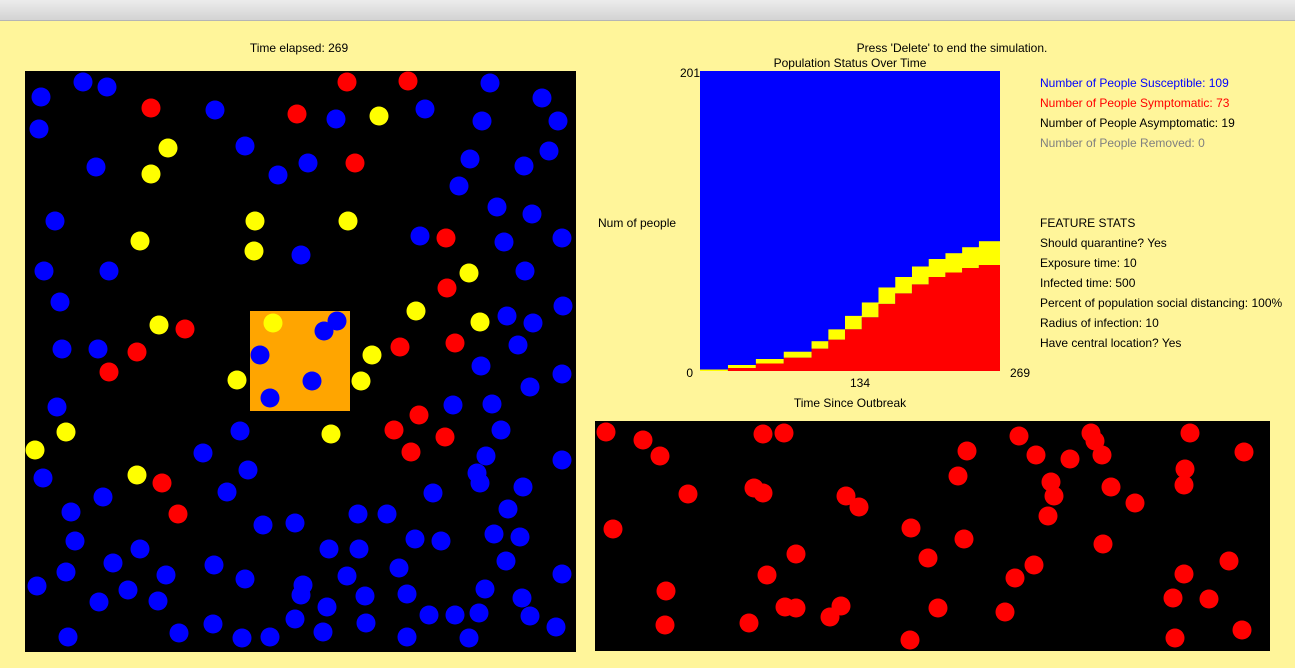 The height and width of the screenshot is (668, 1295). I want to click on y-axis-label: Num of people, so click(637, 223).